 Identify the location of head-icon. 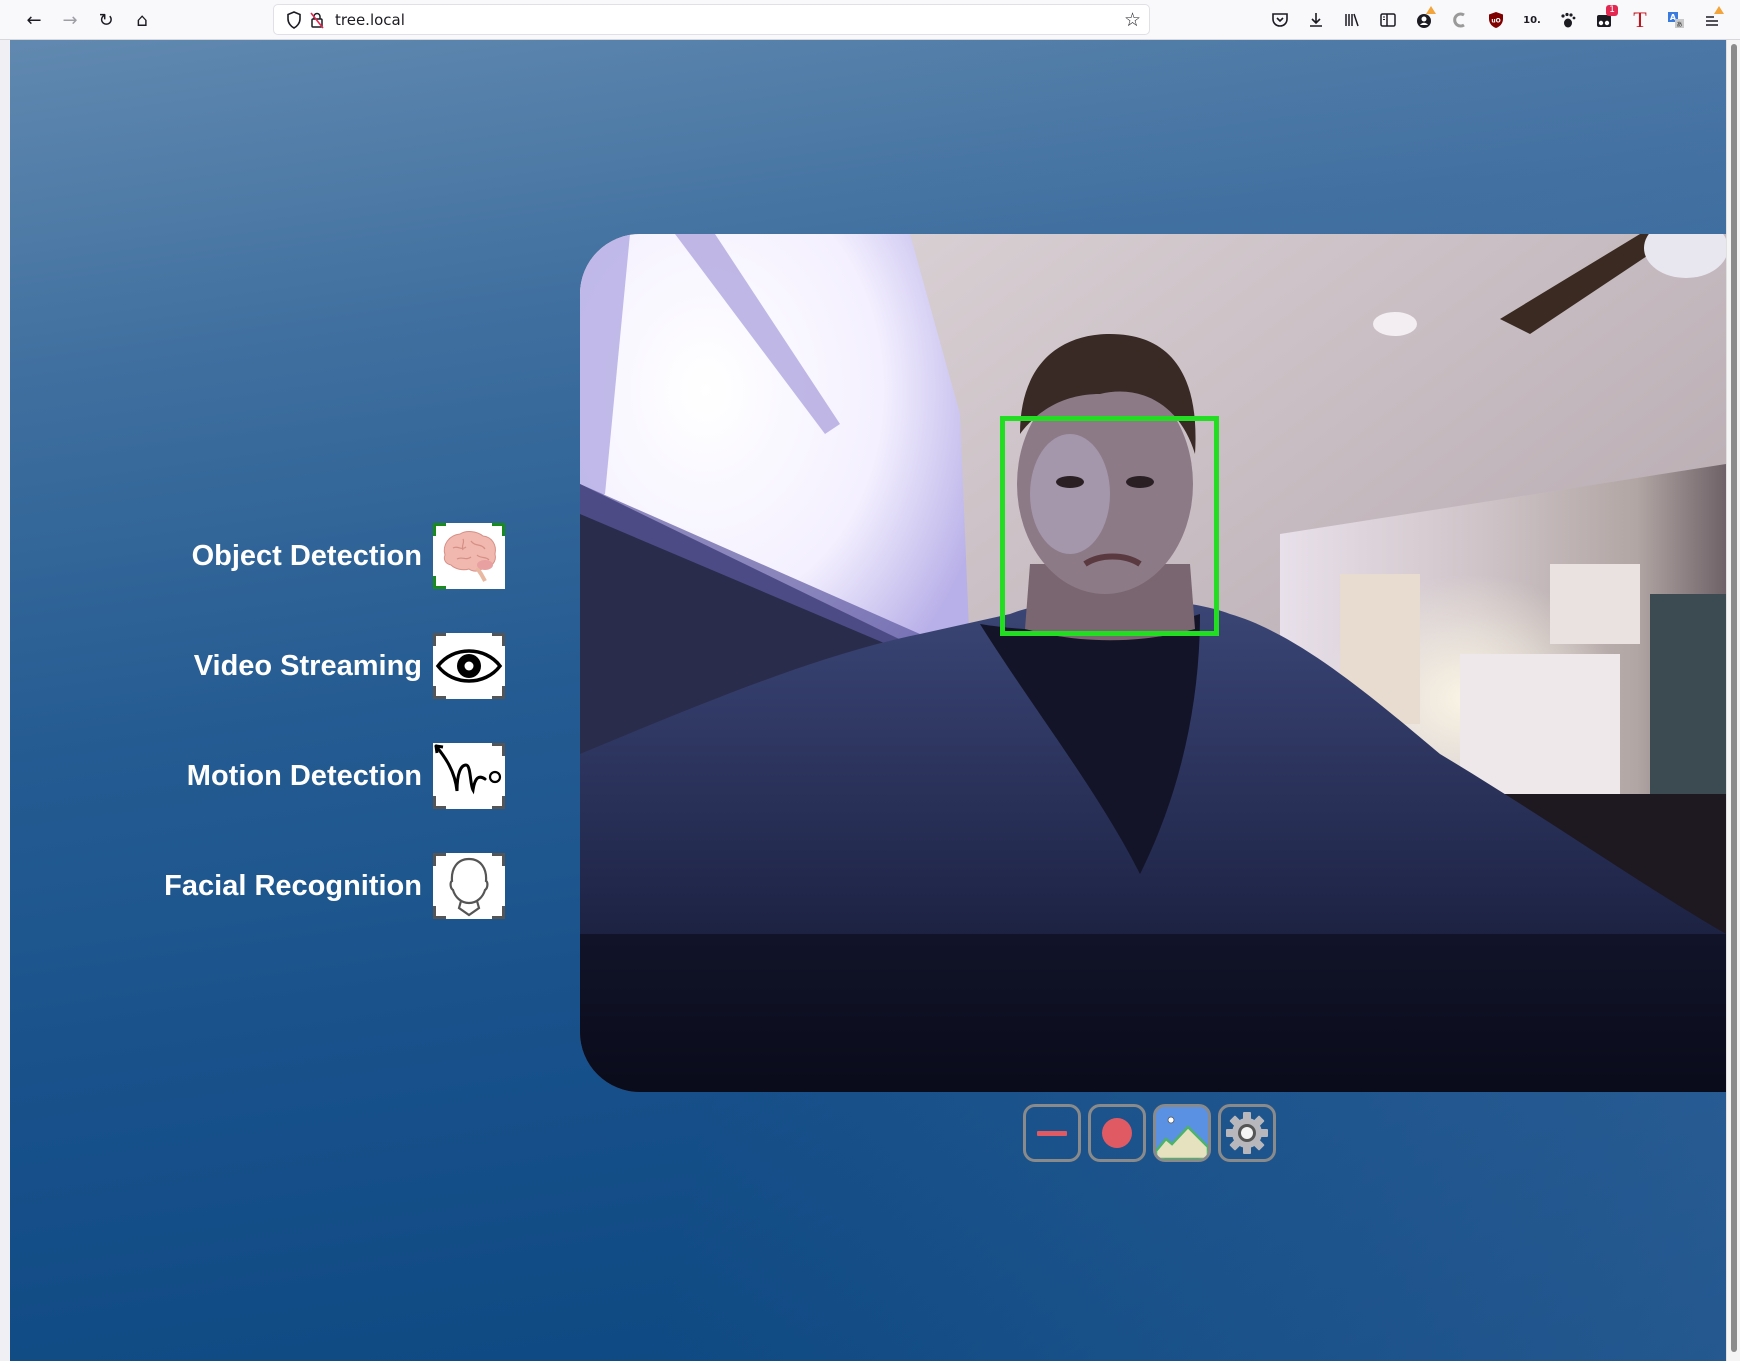
(469, 887).